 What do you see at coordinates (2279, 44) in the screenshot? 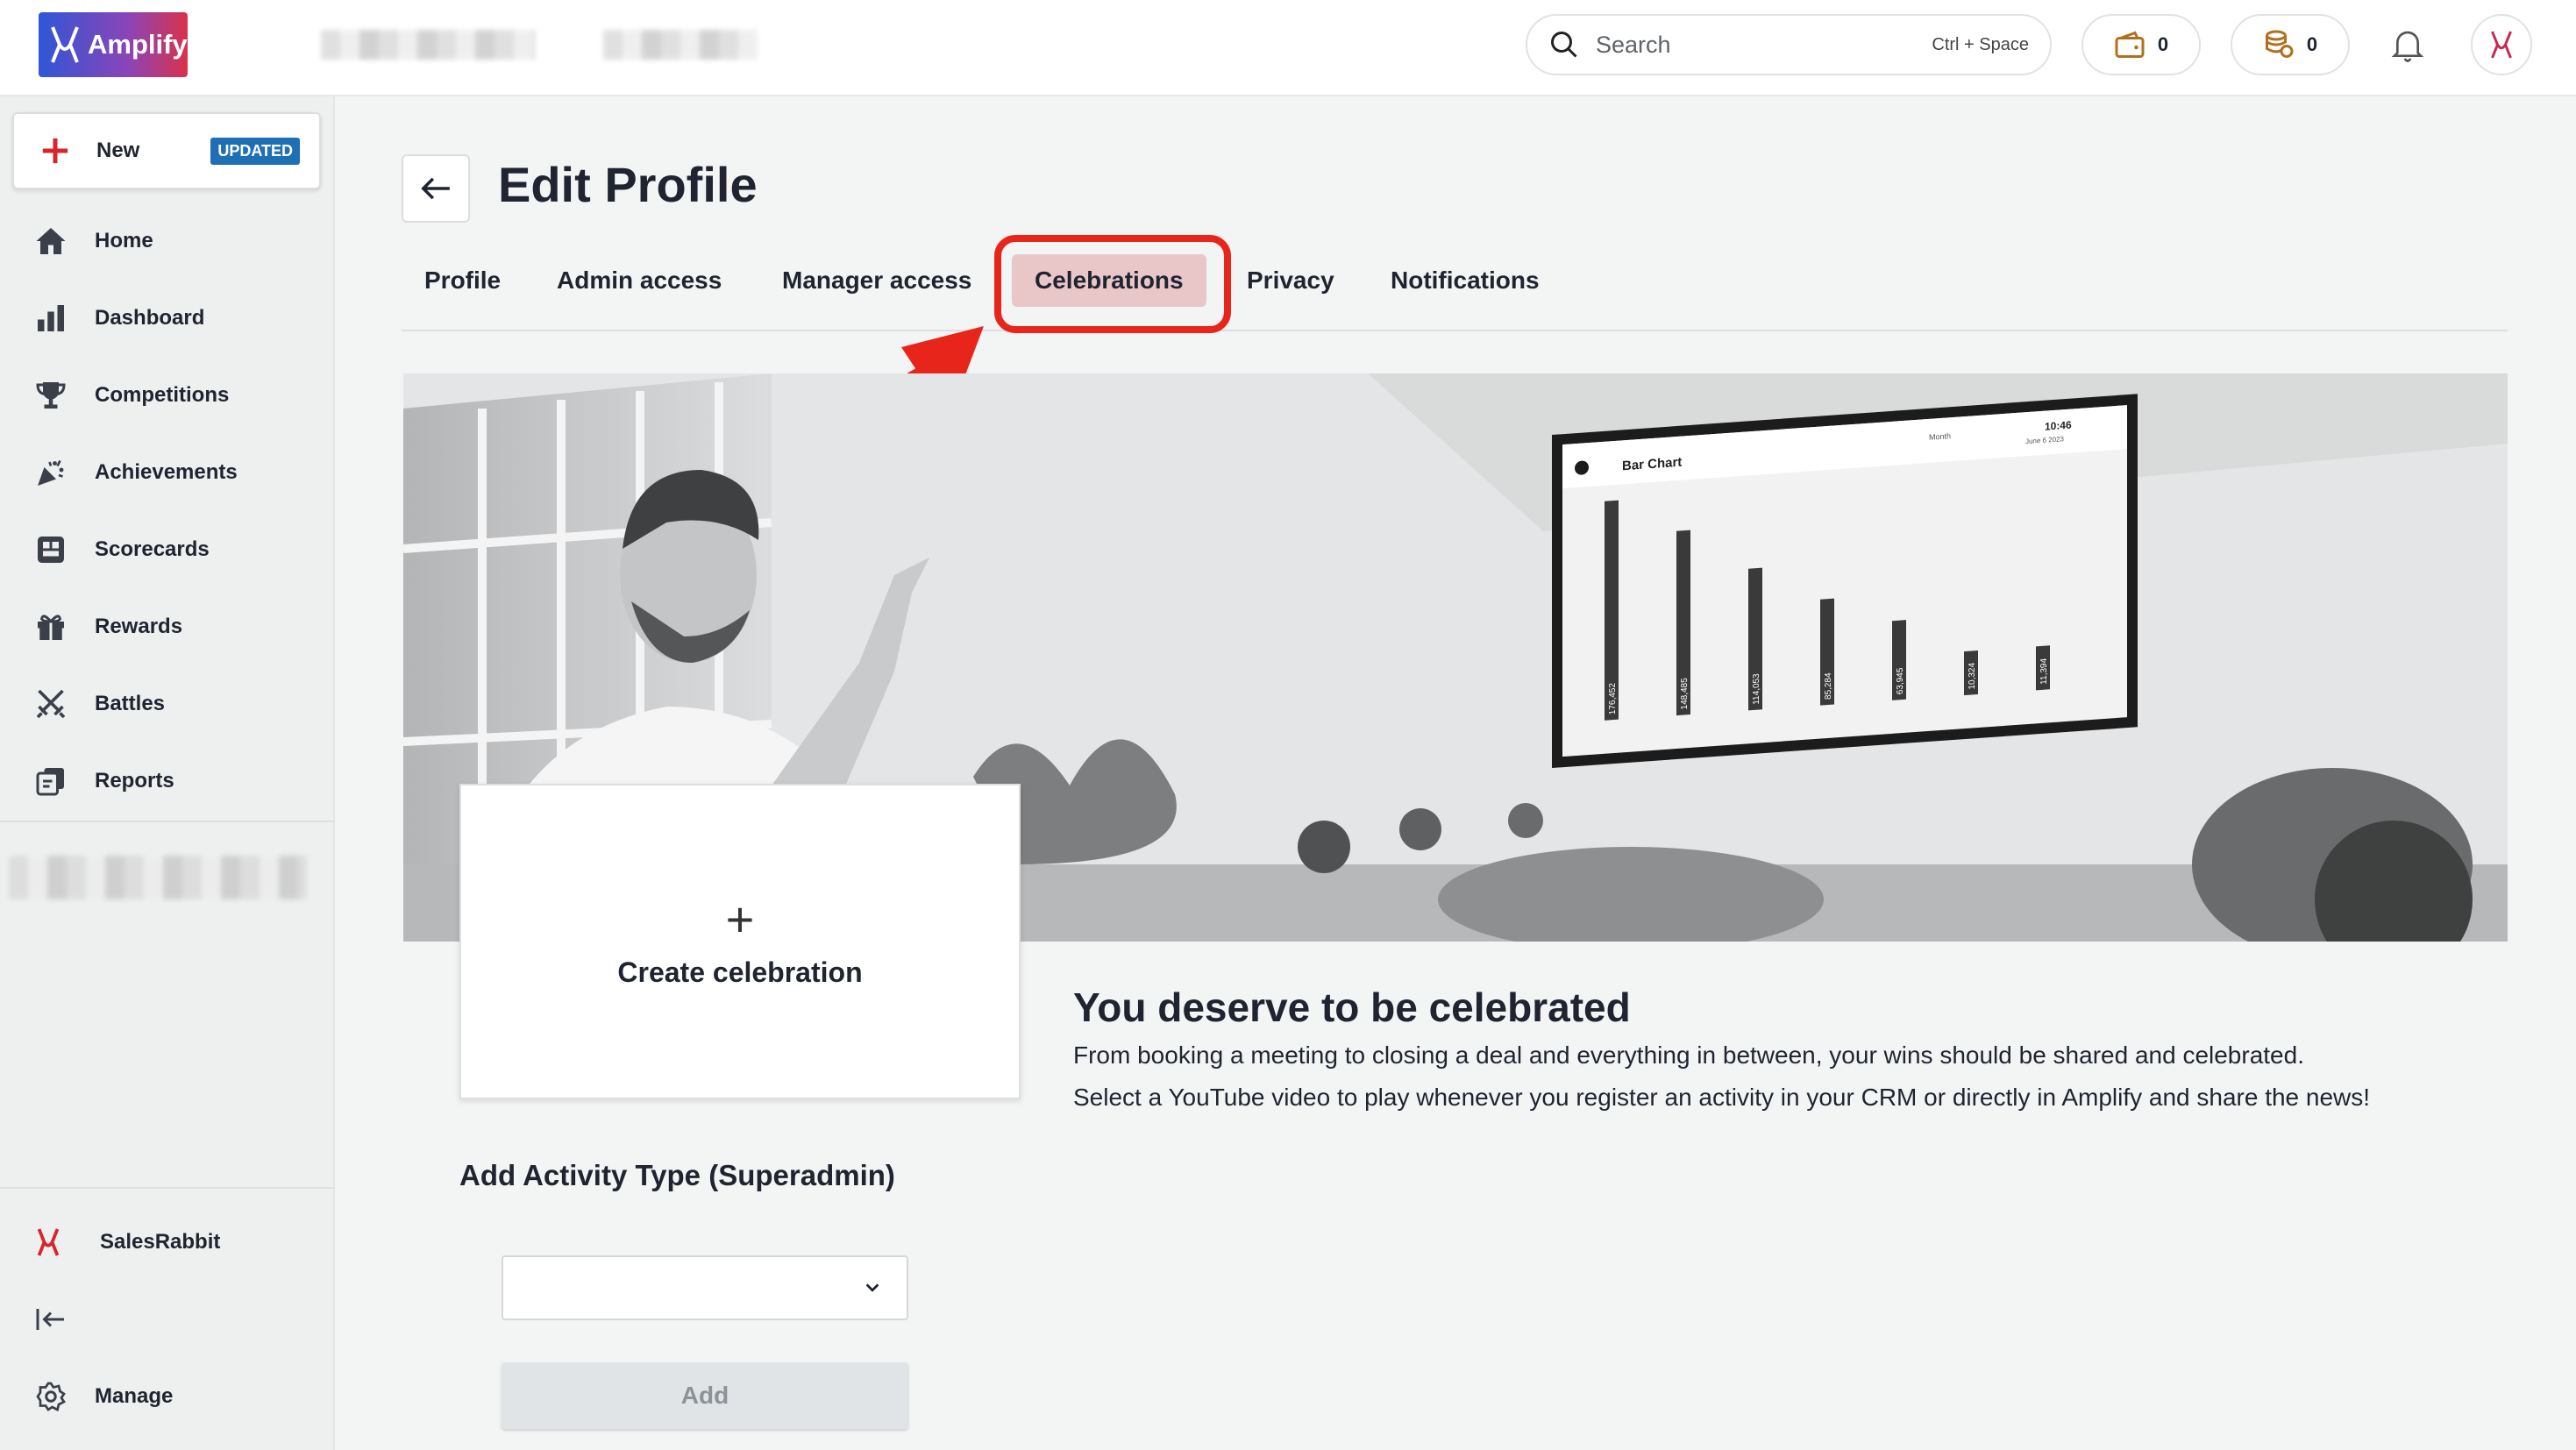
I see `coins-icon` at bounding box center [2279, 44].